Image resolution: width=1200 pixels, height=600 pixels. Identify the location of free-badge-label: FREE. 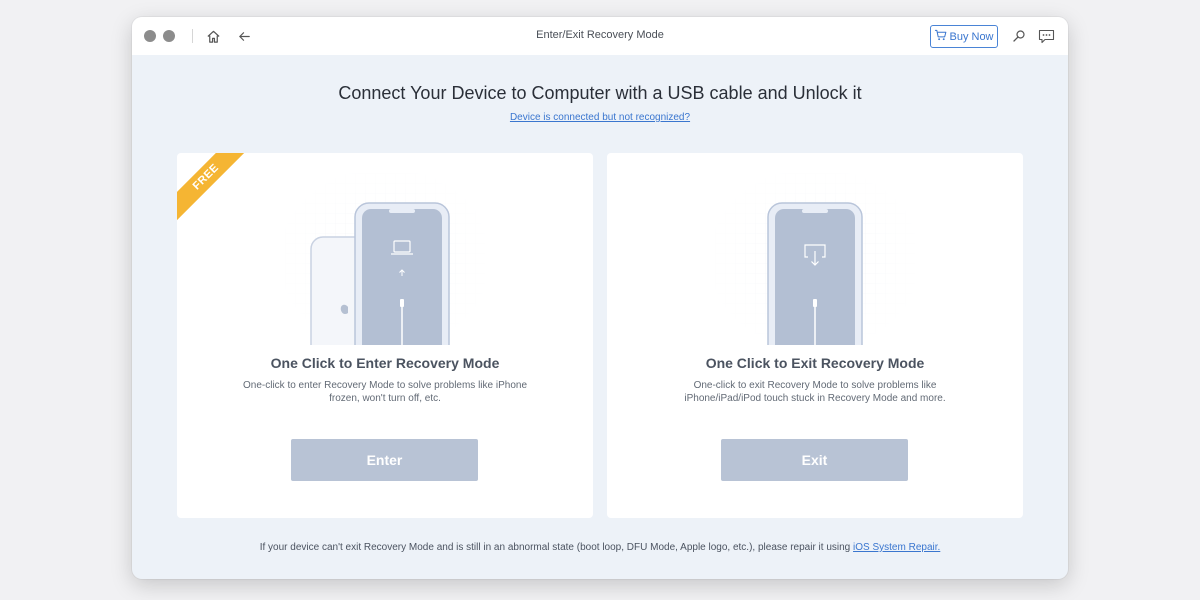
(214, 188).